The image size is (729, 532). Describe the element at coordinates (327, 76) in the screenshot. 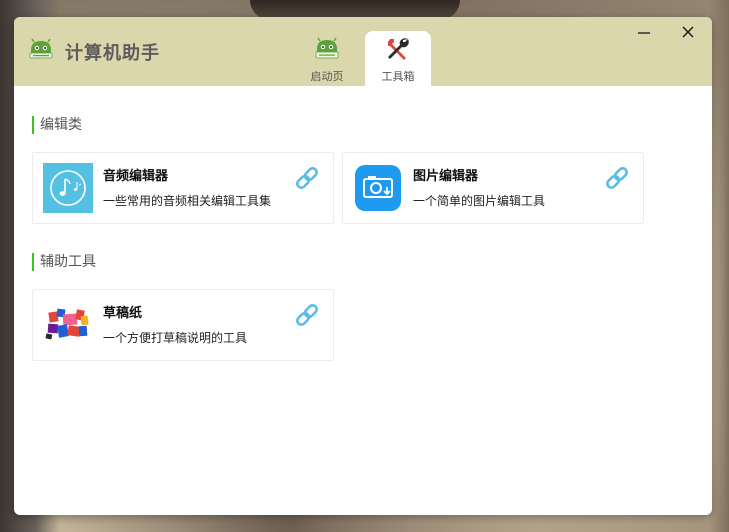

I see `tab-home-label: 启动页` at that location.